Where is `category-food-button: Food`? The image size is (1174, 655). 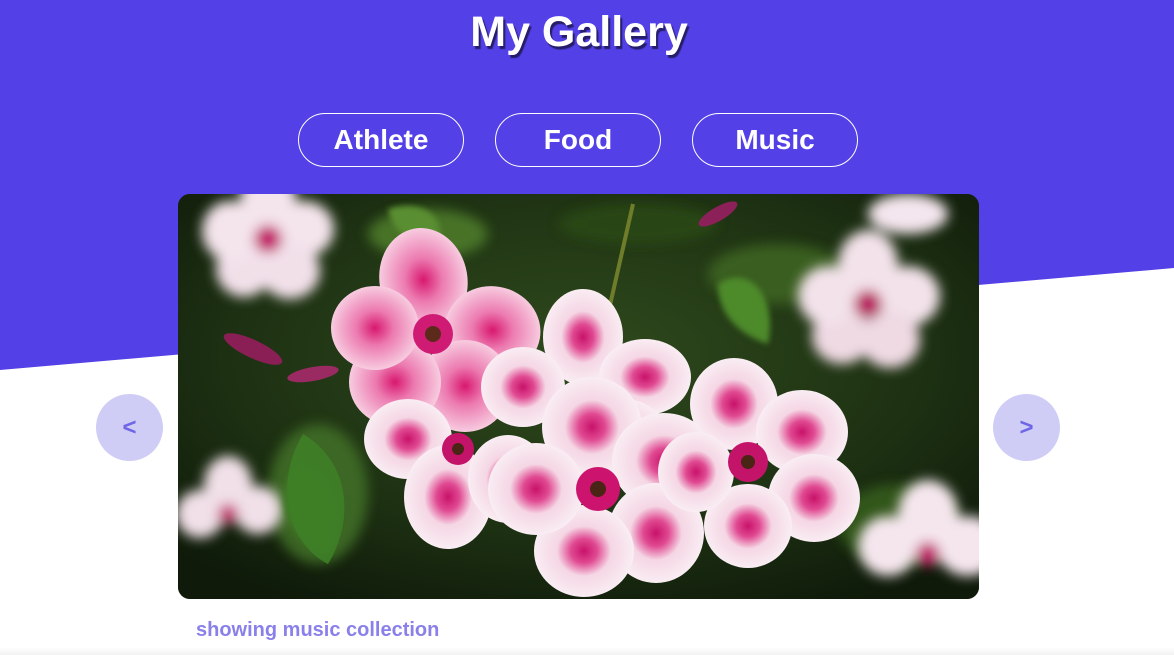 category-food-button: Food is located at coordinates (578, 140).